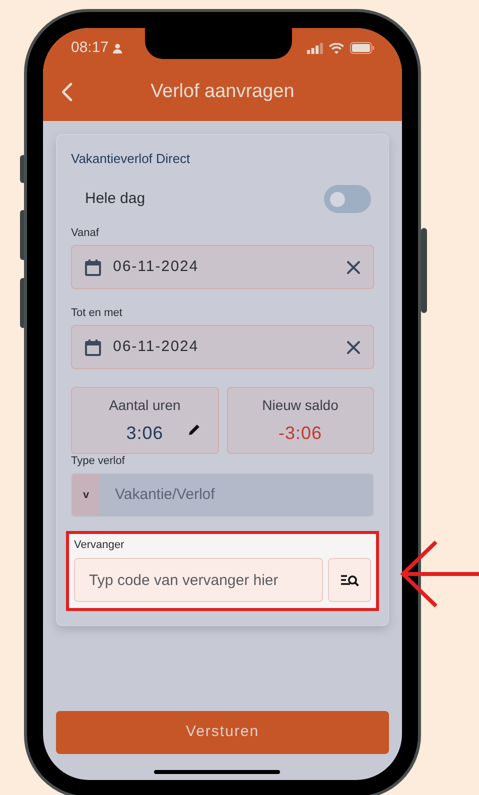 The image size is (479, 795). Describe the element at coordinates (131, 159) in the screenshot. I see `form-title: Vakantieverlof Direct` at that location.